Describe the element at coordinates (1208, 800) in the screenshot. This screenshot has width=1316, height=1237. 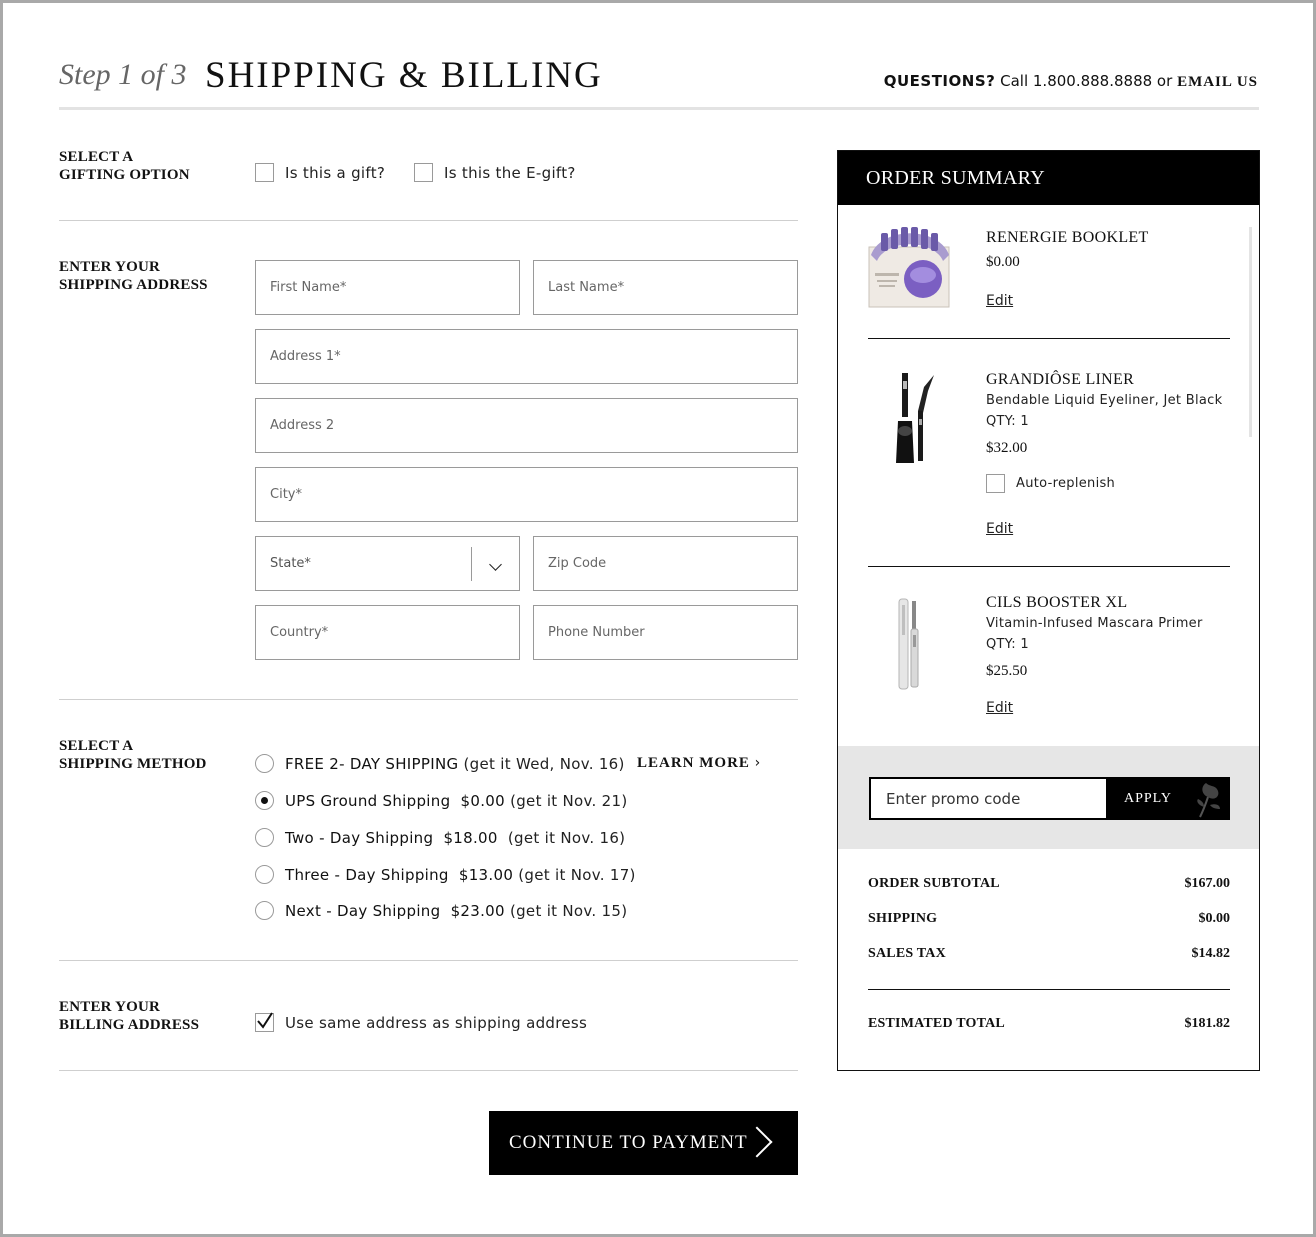
I see `rose-icon` at that location.